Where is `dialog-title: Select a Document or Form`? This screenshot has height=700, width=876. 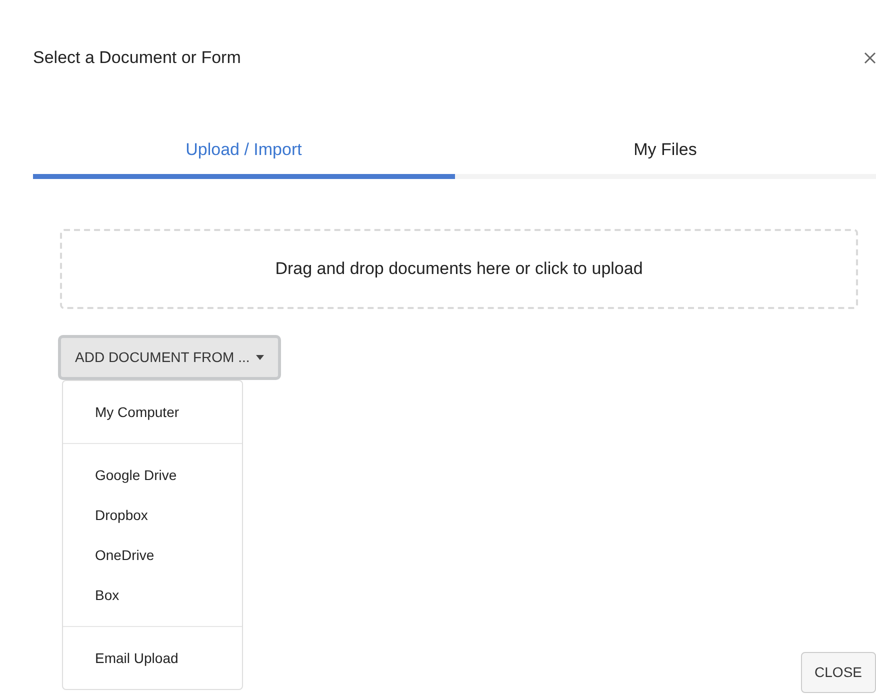 dialog-title: Select a Document or Form is located at coordinates (137, 58).